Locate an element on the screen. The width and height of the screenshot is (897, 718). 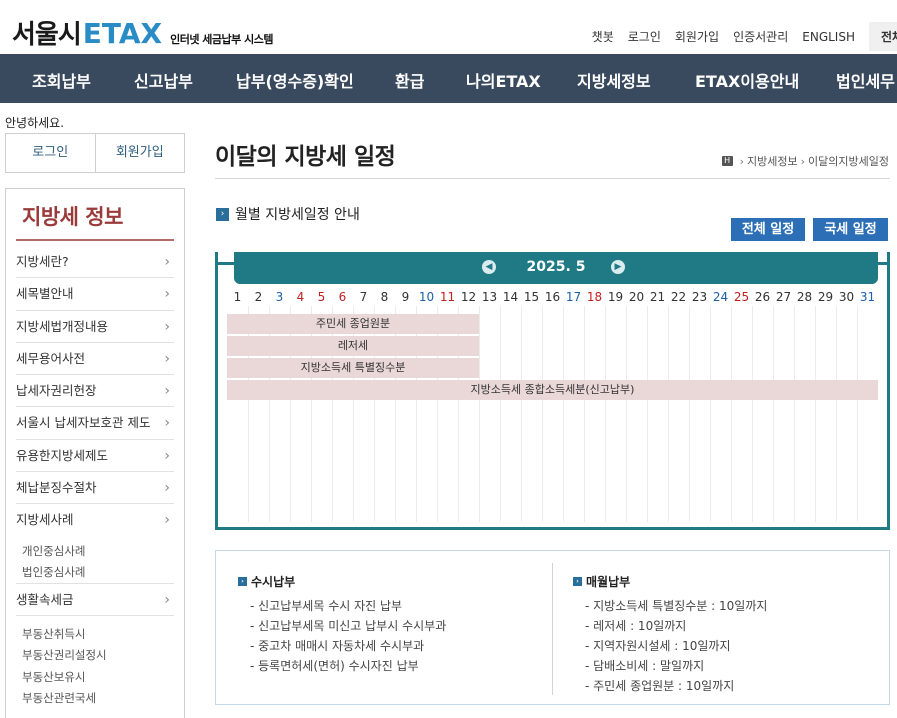
sidebar-item-label: 세목별안내 is located at coordinates (45, 294).